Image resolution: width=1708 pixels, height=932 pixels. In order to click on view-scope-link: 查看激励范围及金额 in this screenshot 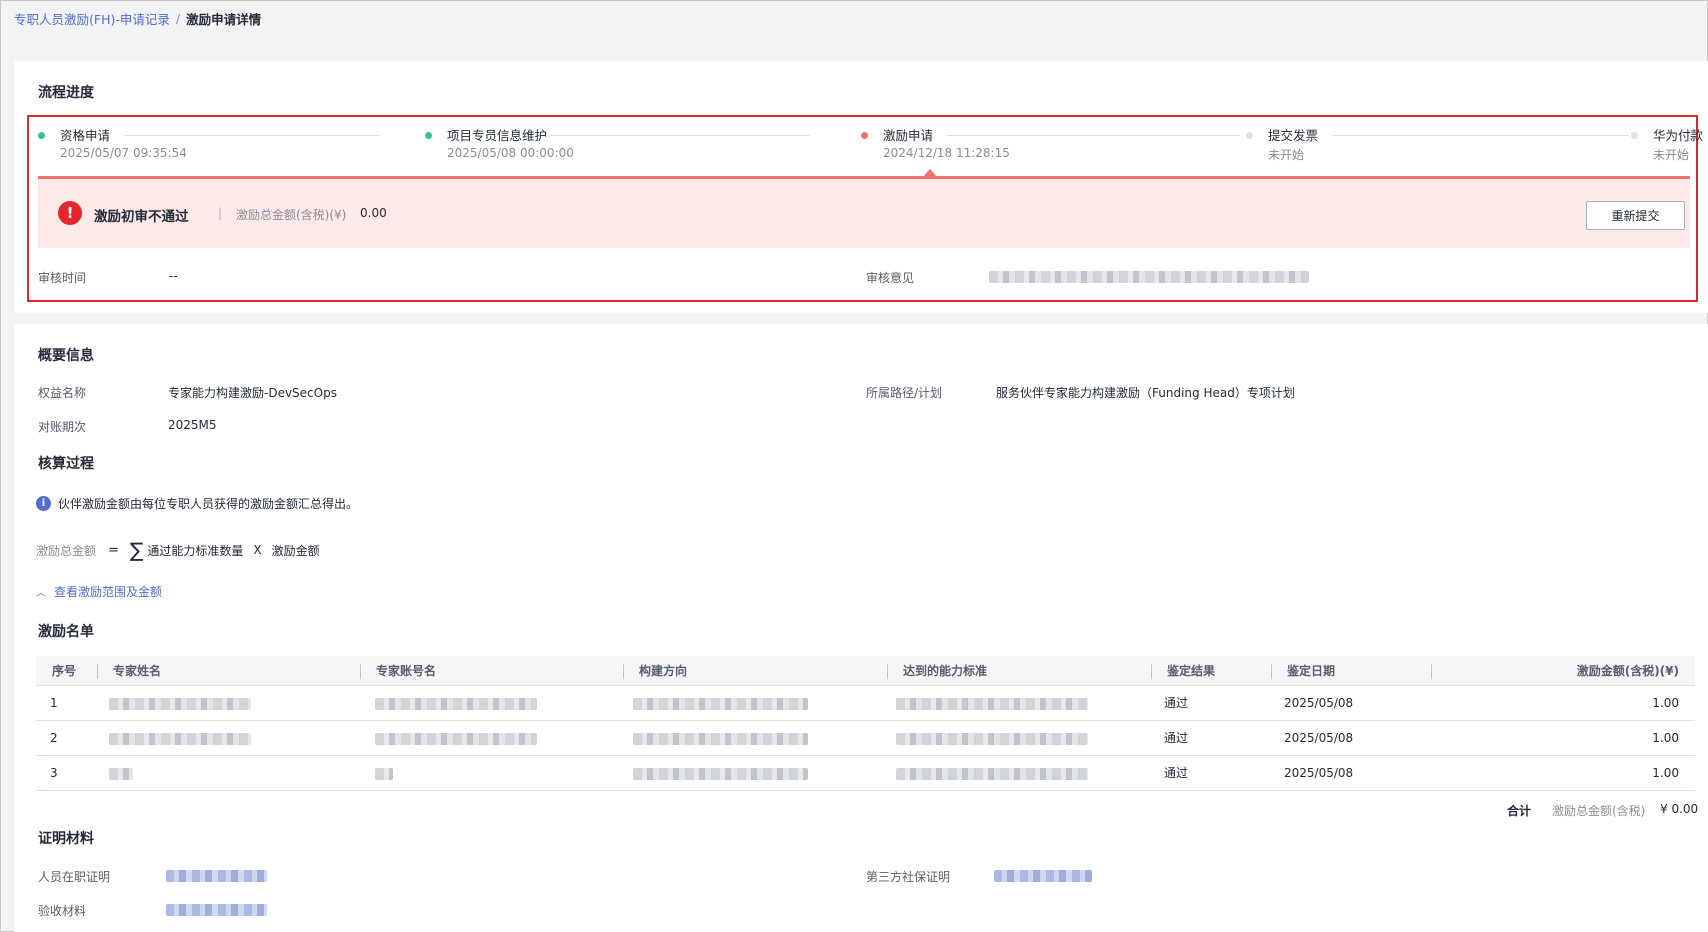, I will do `click(108, 591)`.